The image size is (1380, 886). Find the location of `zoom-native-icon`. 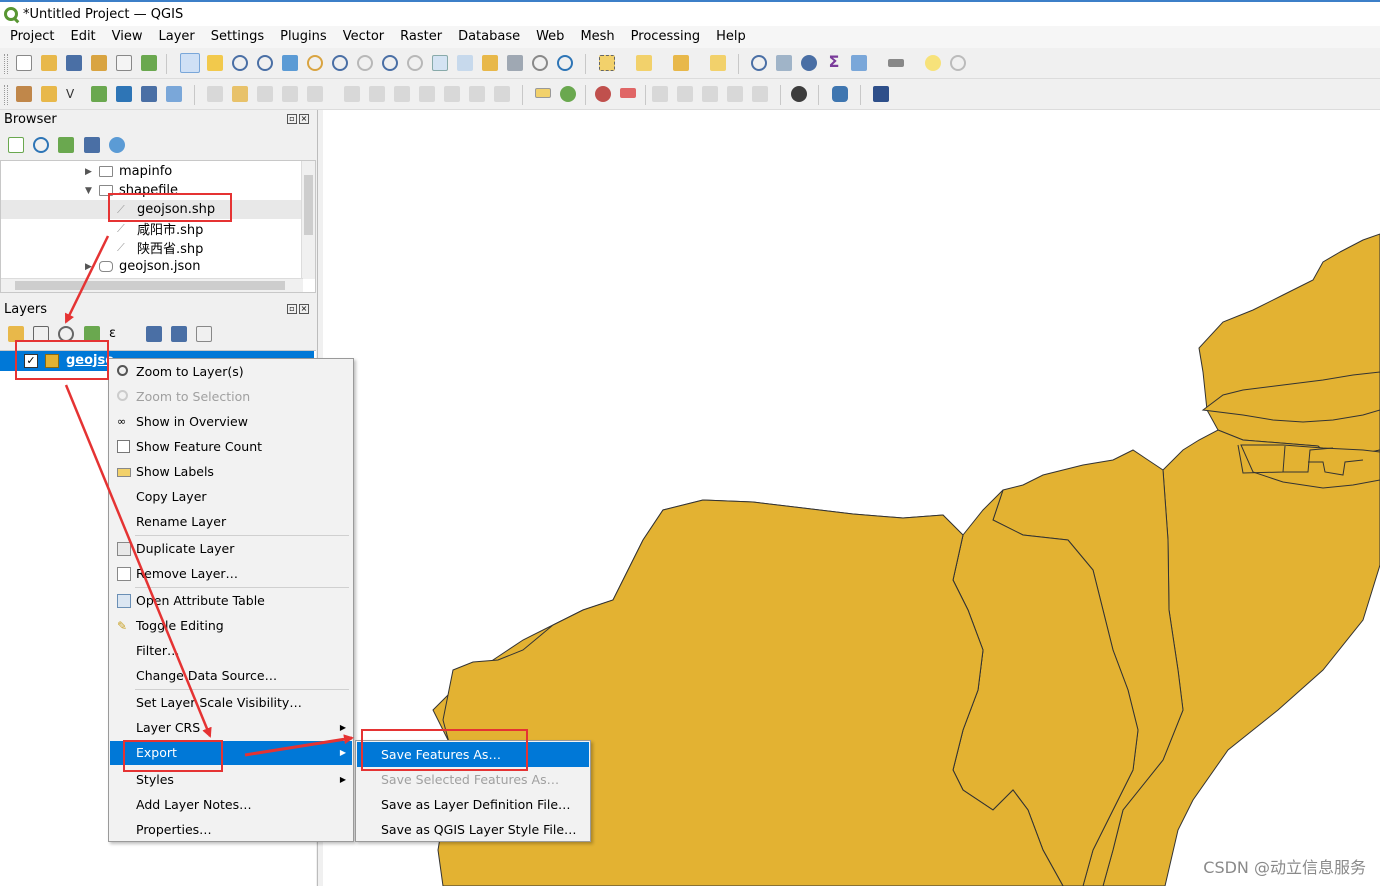

zoom-native-icon is located at coordinates (365, 63).